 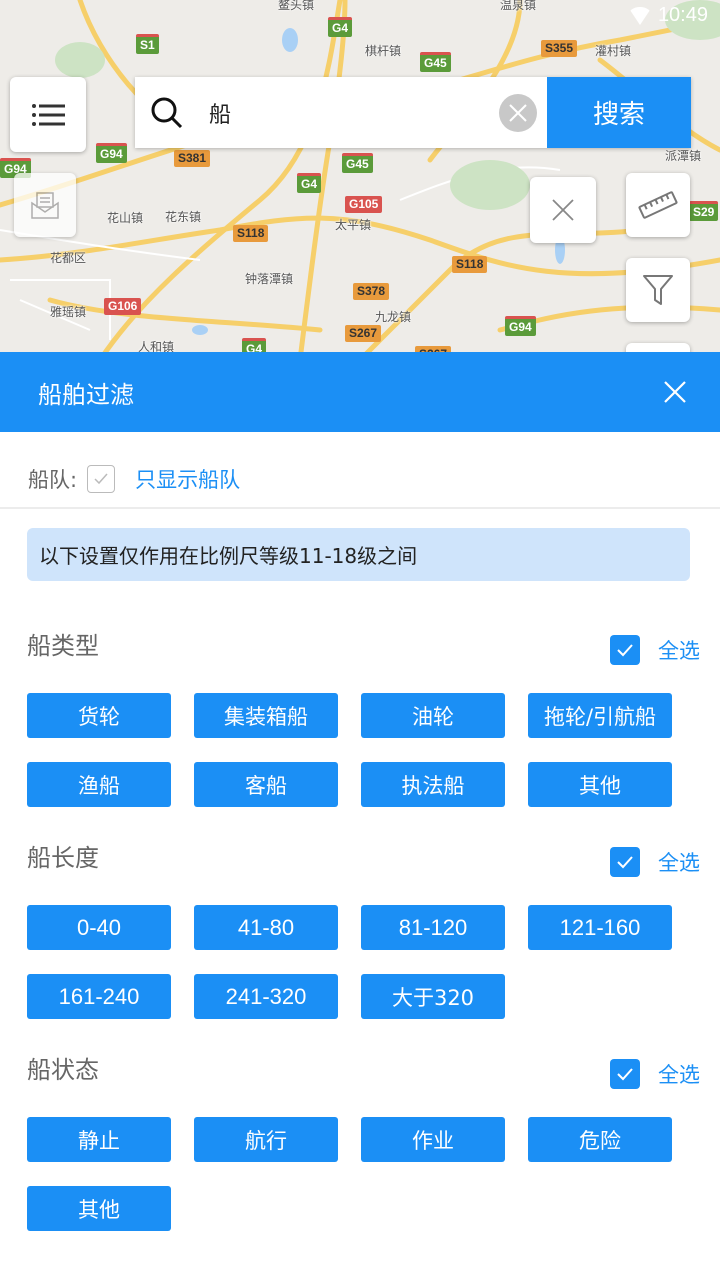 What do you see at coordinates (364, 204) in the screenshot?
I see `road-shield: G105` at bounding box center [364, 204].